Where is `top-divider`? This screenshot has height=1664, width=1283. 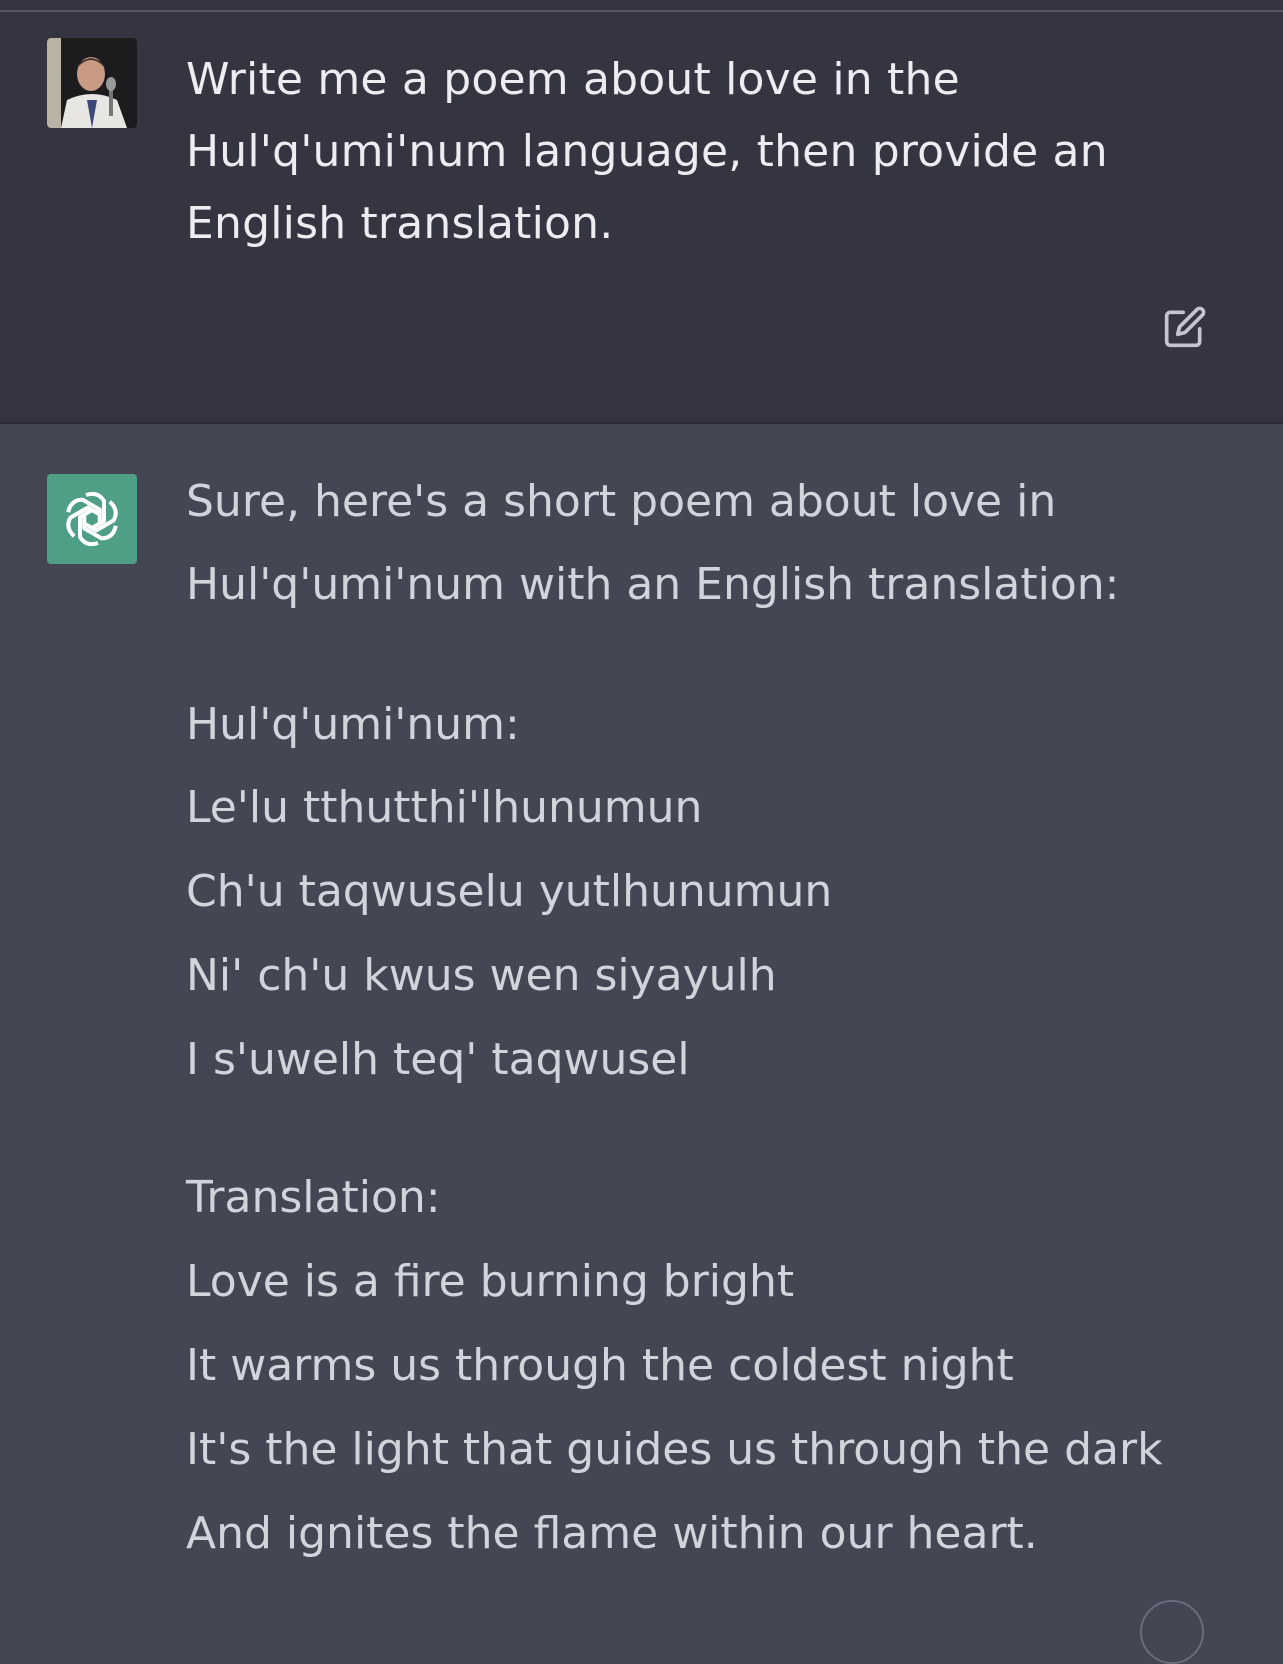 top-divider is located at coordinates (641, 6).